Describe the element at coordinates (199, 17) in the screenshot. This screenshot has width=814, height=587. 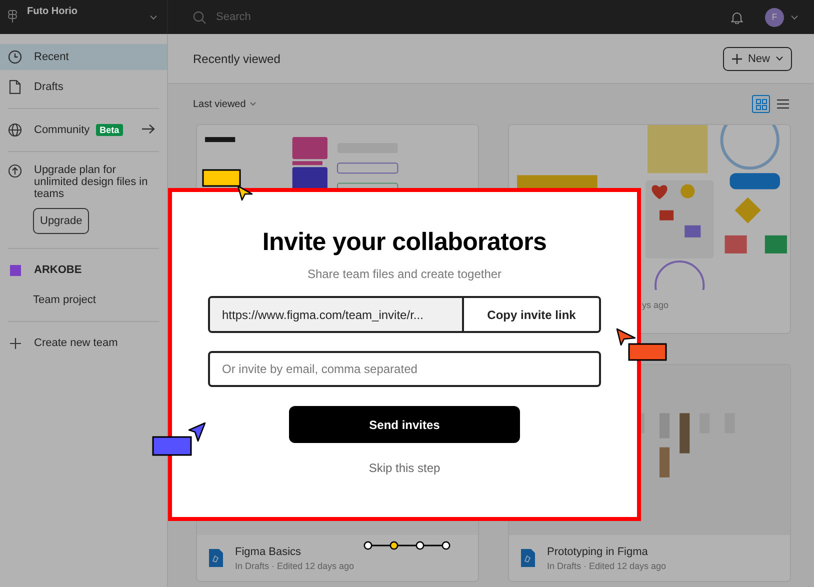
I see `search-icon` at that location.